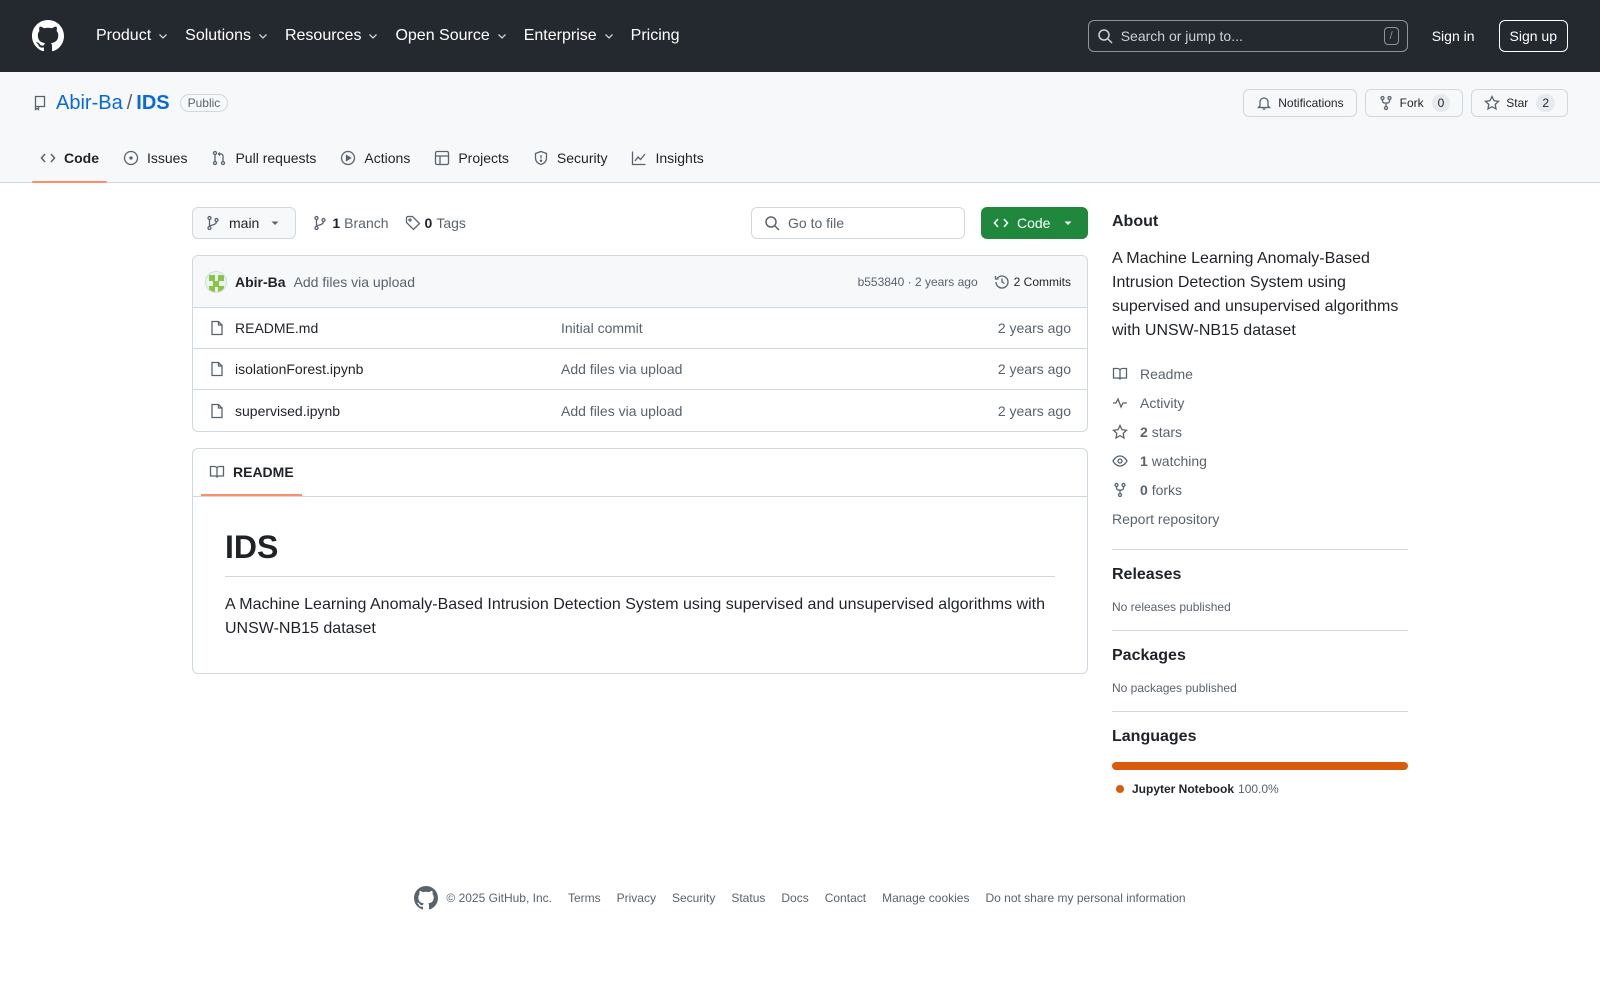  Describe the element at coordinates (1453, 36) in the screenshot. I see `sign-in-link: Sign in` at that location.